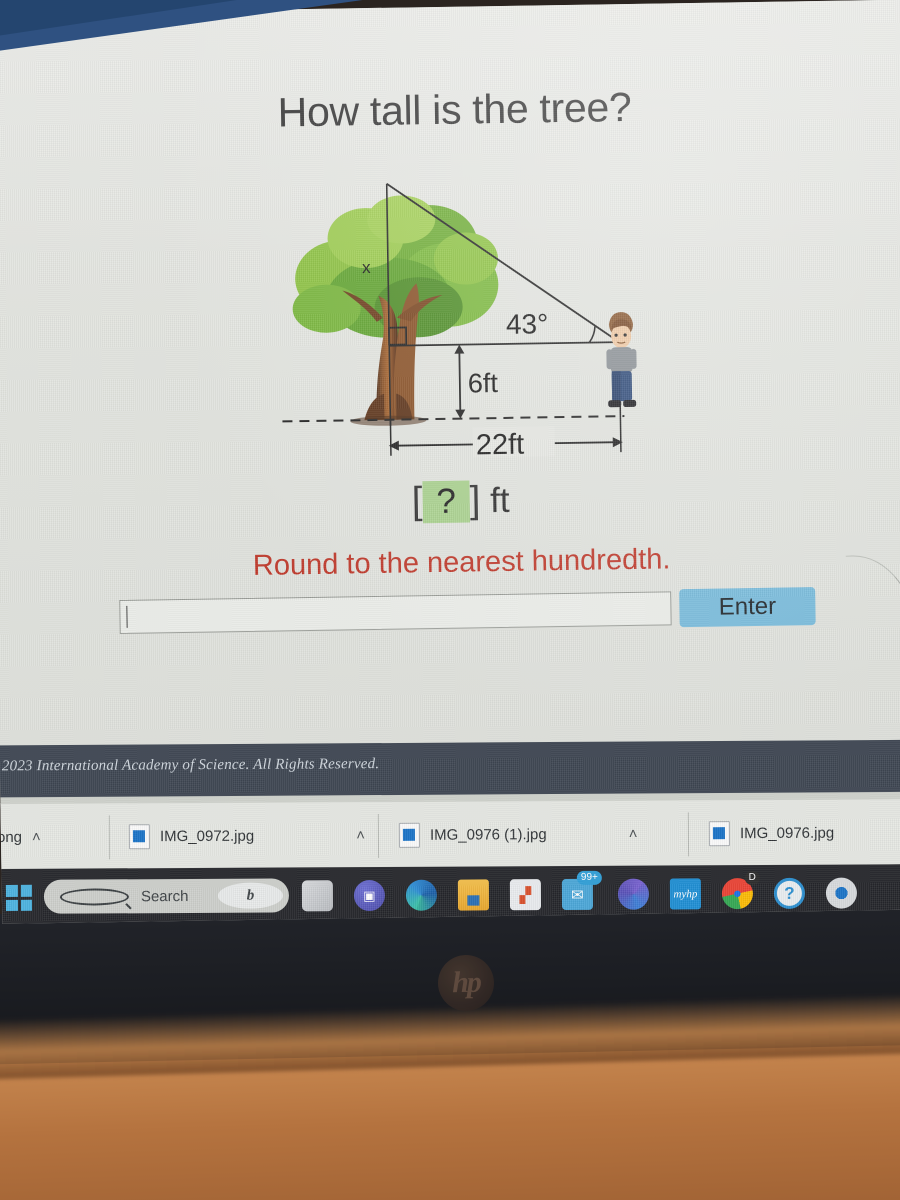  Describe the element at coordinates (488, 834) in the screenshot. I see `download-filename: IMG_0976 (1).jpg` at that location.